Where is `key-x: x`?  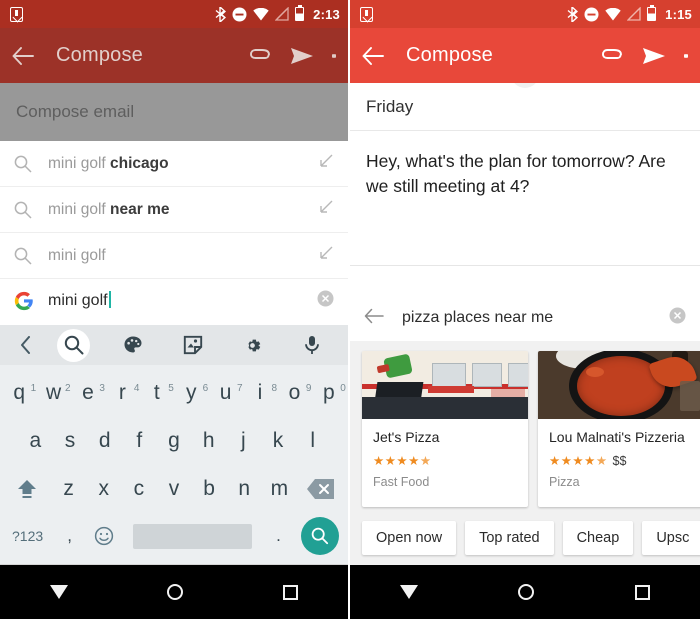 key-x: x is located at coordinates (103, 489).